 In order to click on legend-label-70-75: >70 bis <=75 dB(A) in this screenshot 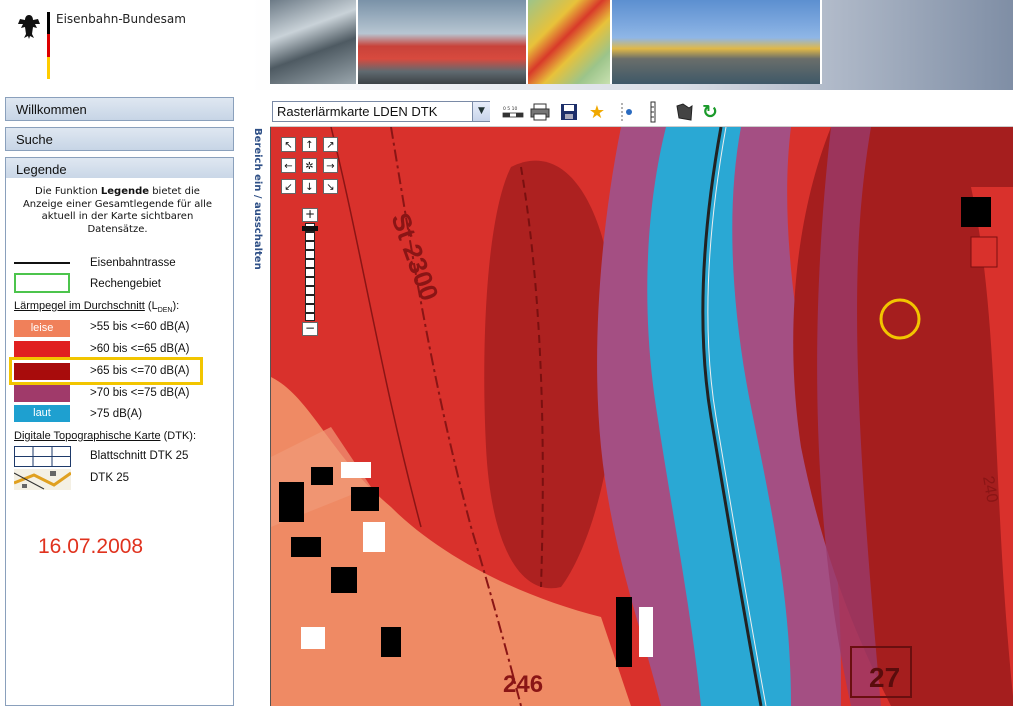, I will do `click(140, 393)`.